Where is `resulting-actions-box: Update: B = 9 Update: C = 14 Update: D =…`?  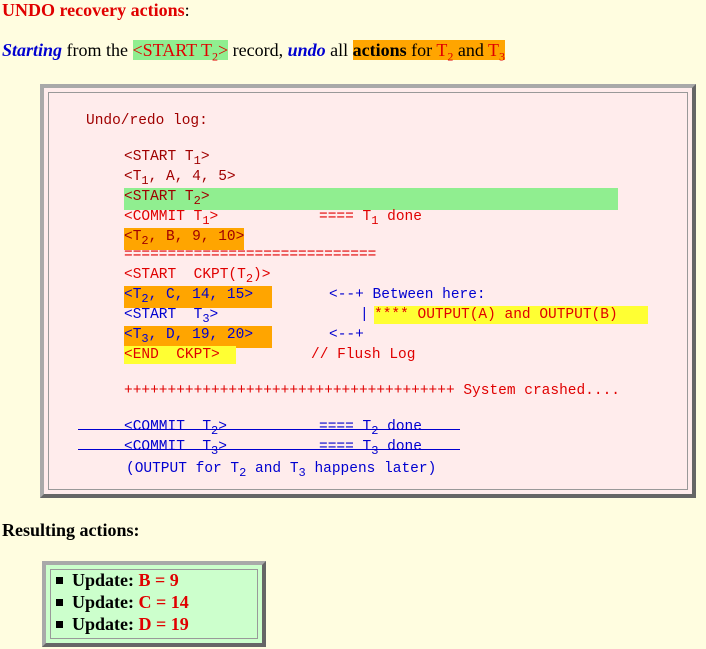
resulting-actions-box: Update: B = 9 Update: C = 14 Update: D =… is located at coordinates (154, 604).